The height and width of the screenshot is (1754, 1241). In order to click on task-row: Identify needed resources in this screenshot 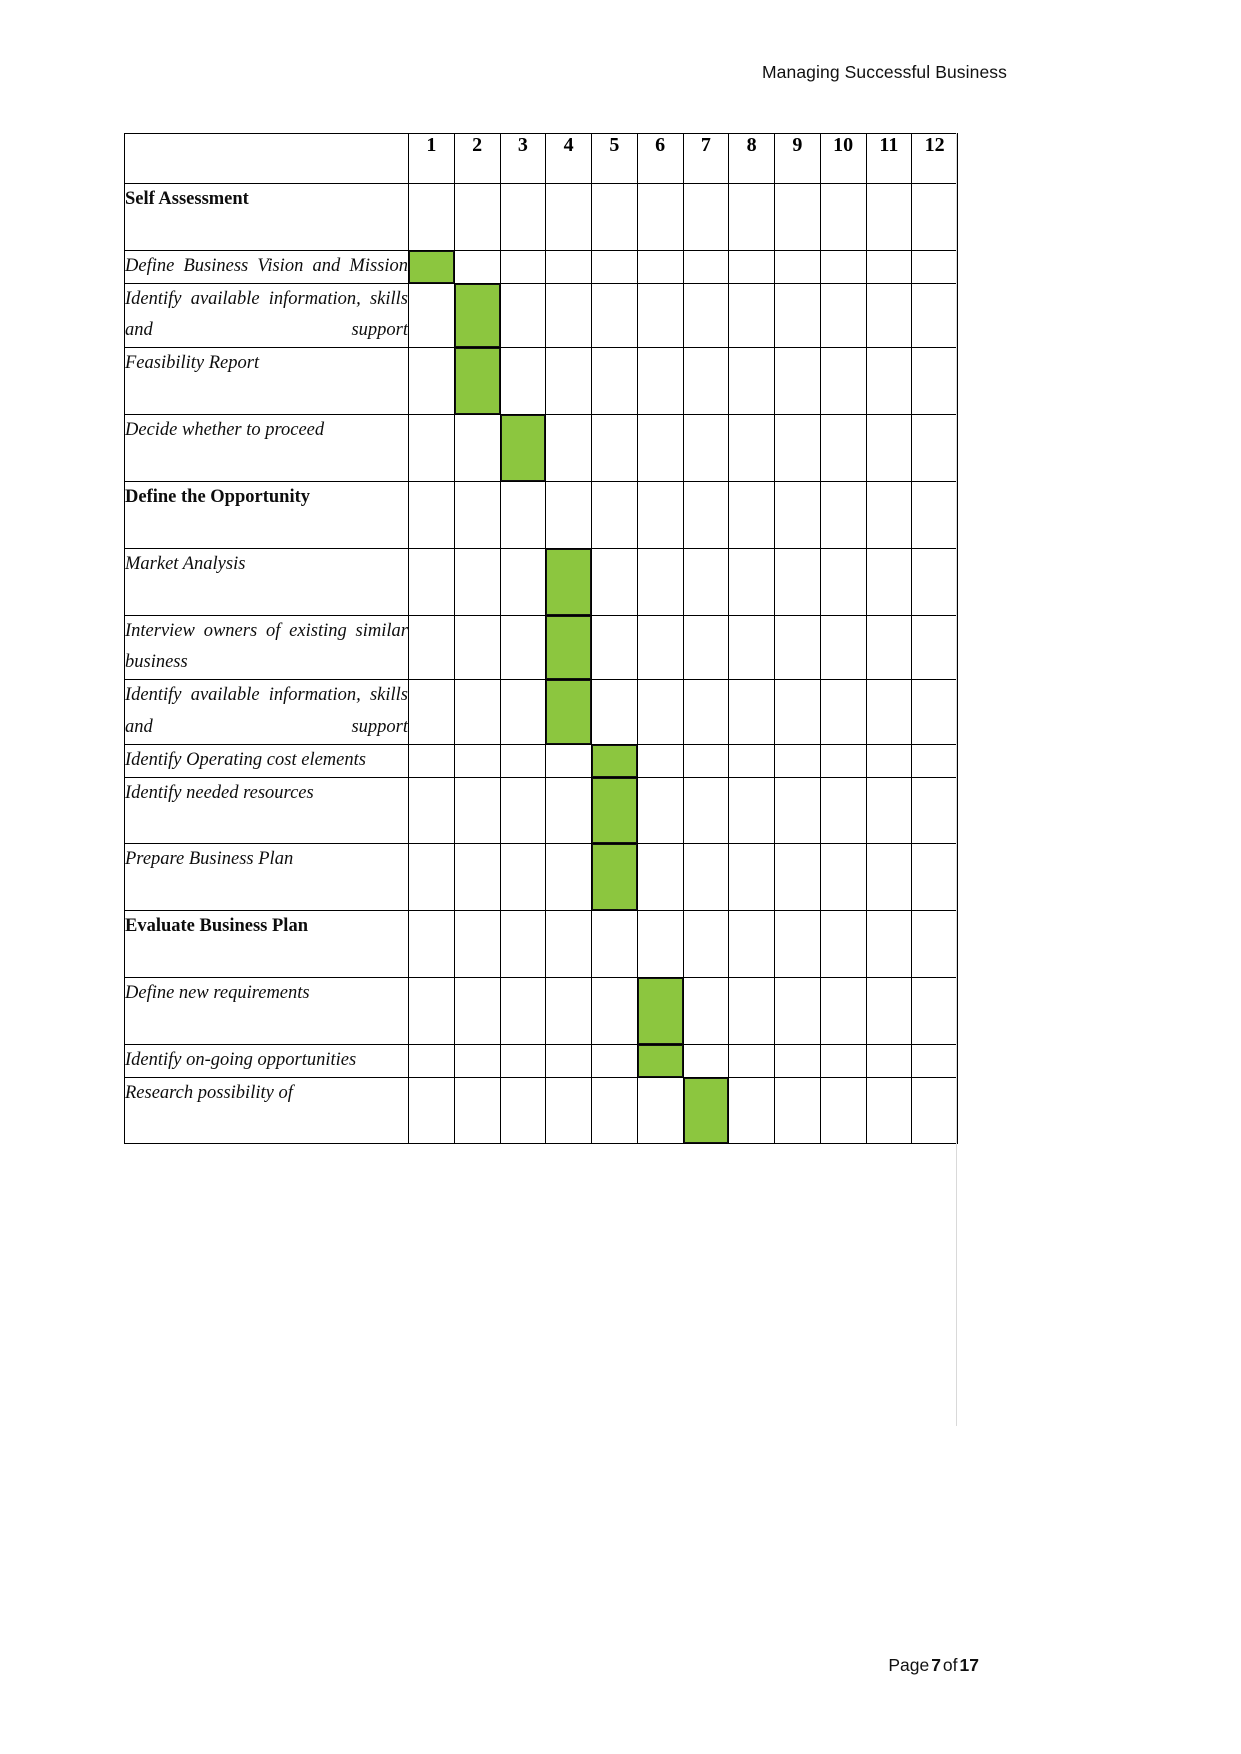, I will do `click(541, 810)`.